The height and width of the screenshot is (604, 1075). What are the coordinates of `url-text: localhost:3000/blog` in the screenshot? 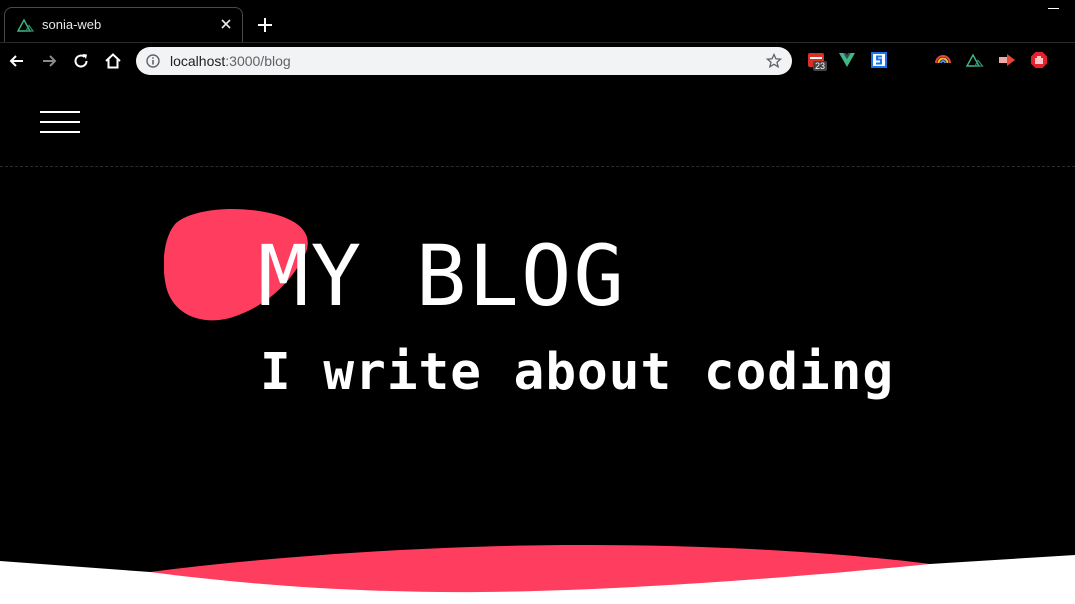 It's located at (230, 61).